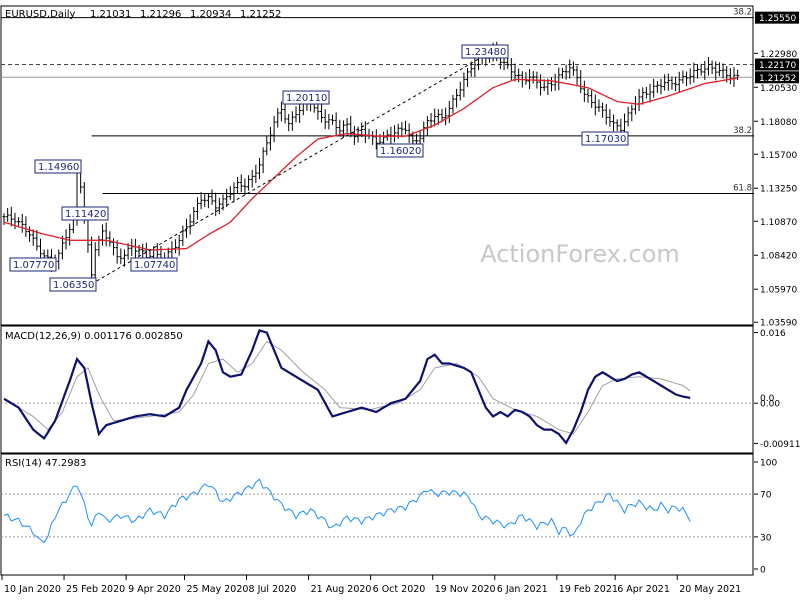 The height and width of the screenshot is (600, 800). What do you see at coordinates (522, 589) in the screenshot?
I see `date-tick-label: 6 Jan 2021` at bounding box center [522, 589].